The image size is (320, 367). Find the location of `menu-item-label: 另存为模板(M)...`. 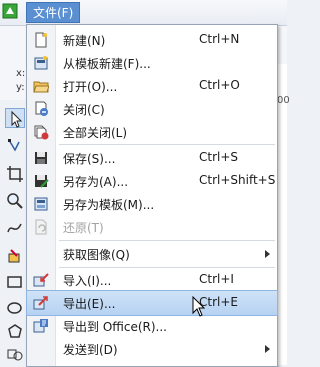

menu-item-label: 另存为模板(M)... is located at coordinates (109, 205).